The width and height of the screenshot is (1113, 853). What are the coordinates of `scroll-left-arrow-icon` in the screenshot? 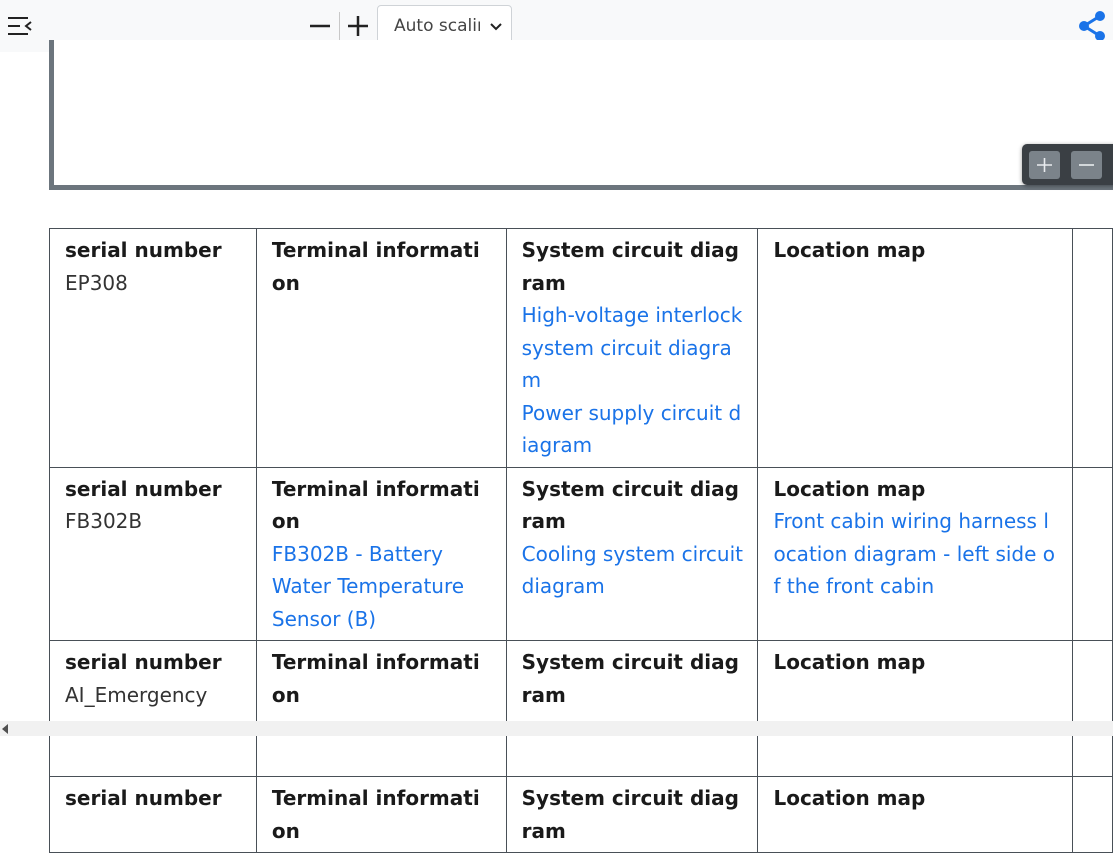 It's located at (5, 729).